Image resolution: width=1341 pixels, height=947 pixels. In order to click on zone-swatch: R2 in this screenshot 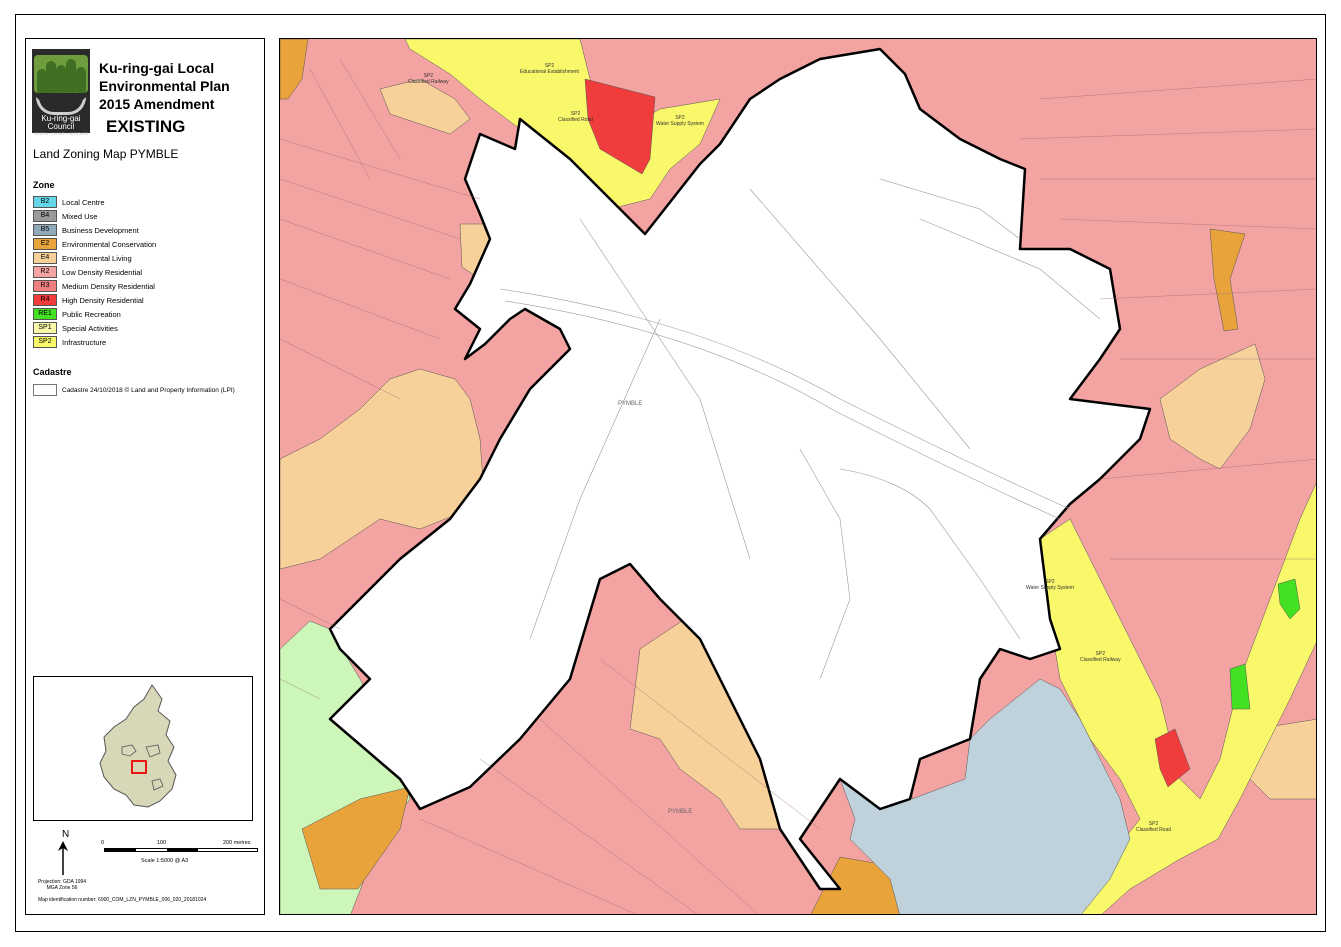, I will do `click(45, 272)`.